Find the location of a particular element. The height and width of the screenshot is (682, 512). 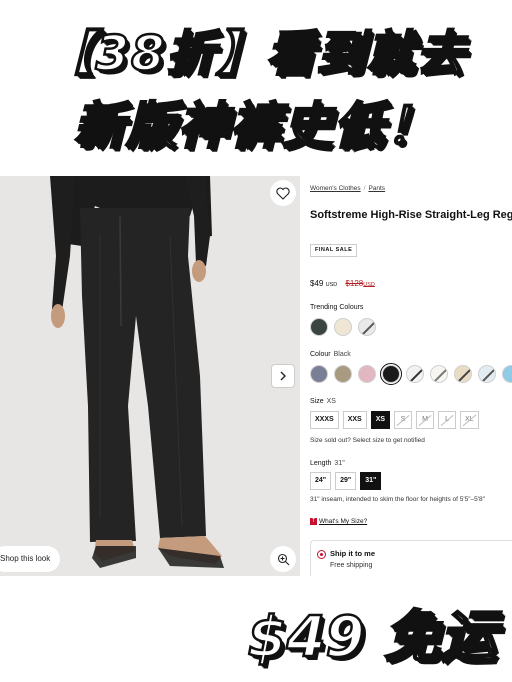

breadcrumb-pants: Pants is located at coordinates (376, 188).